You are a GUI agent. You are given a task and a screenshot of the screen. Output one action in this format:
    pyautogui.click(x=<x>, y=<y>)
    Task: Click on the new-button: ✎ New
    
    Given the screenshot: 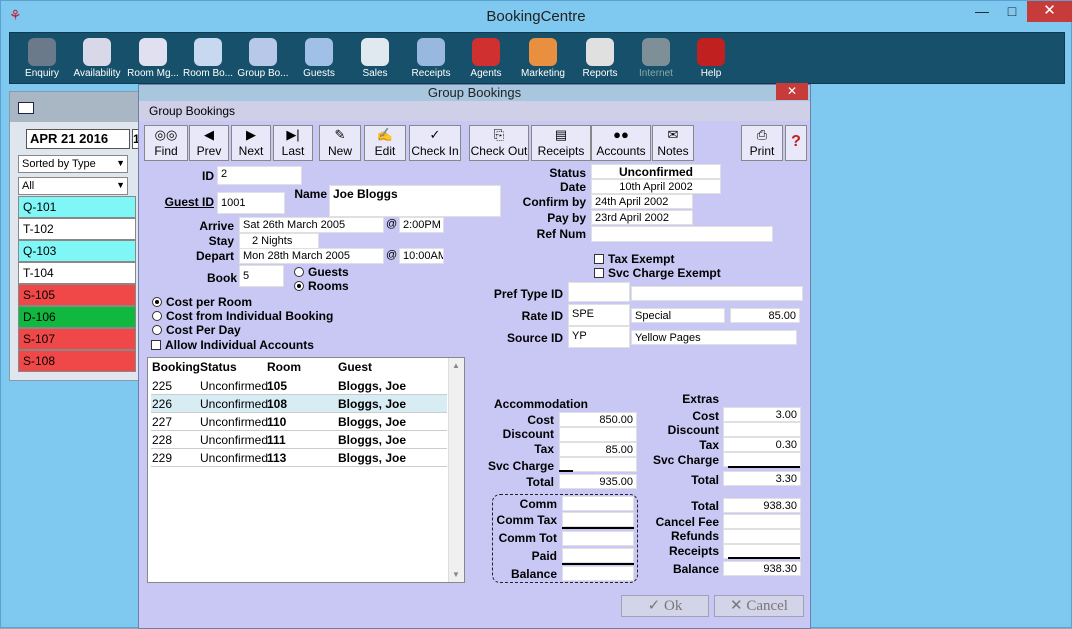 What is the action you would take?
    pyautogui.click(x=340, y=143)
    